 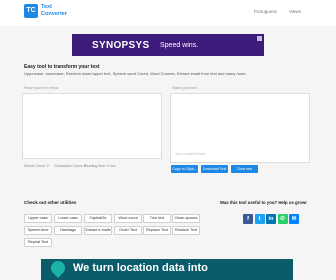 I want to click on utility-button-random-text: Random Text, so click(x=186, y=230).